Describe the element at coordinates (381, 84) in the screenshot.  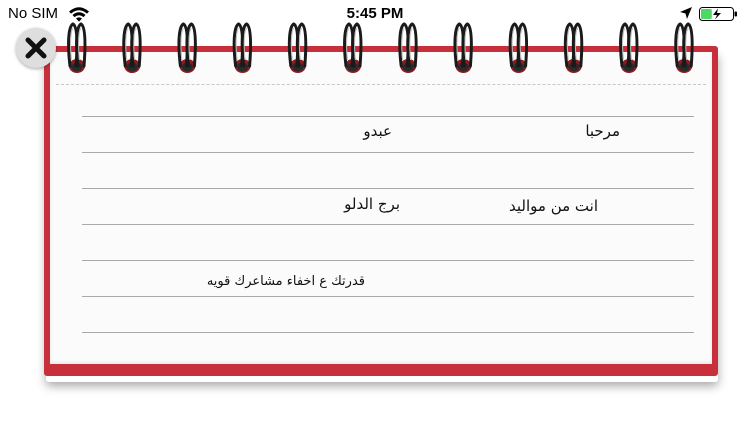
I see `perforation-line` at that location.